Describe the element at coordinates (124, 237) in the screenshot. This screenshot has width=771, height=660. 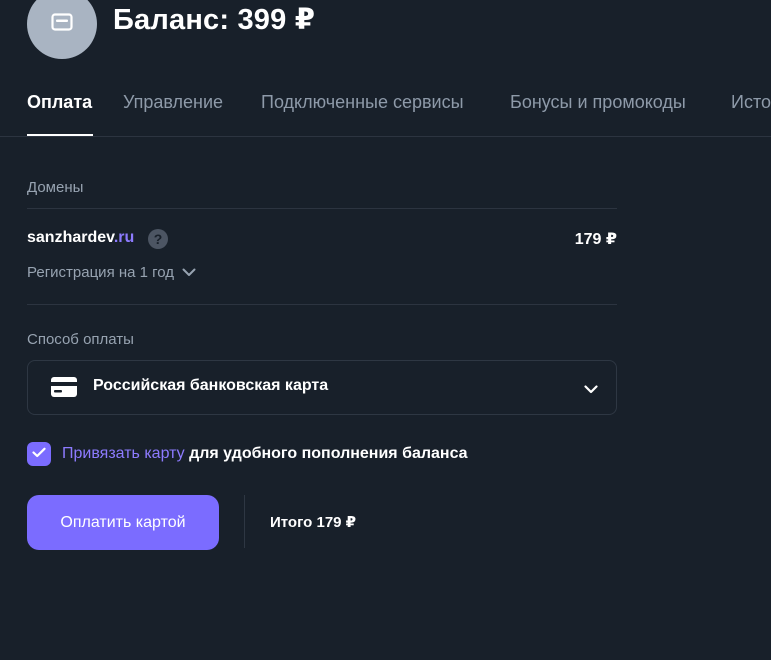
I see `domain-tld: .ru` at that location.